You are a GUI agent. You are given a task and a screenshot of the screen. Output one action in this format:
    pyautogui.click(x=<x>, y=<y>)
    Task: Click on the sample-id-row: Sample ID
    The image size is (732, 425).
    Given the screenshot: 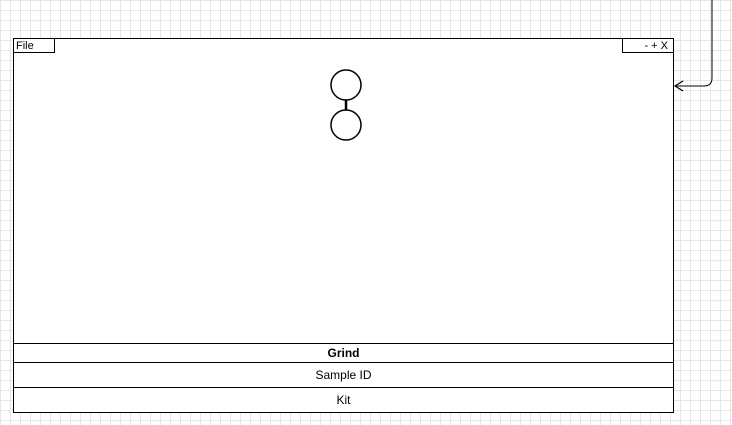 What is the action you would take?
    pyautogui.click(x=343, y=374)
    